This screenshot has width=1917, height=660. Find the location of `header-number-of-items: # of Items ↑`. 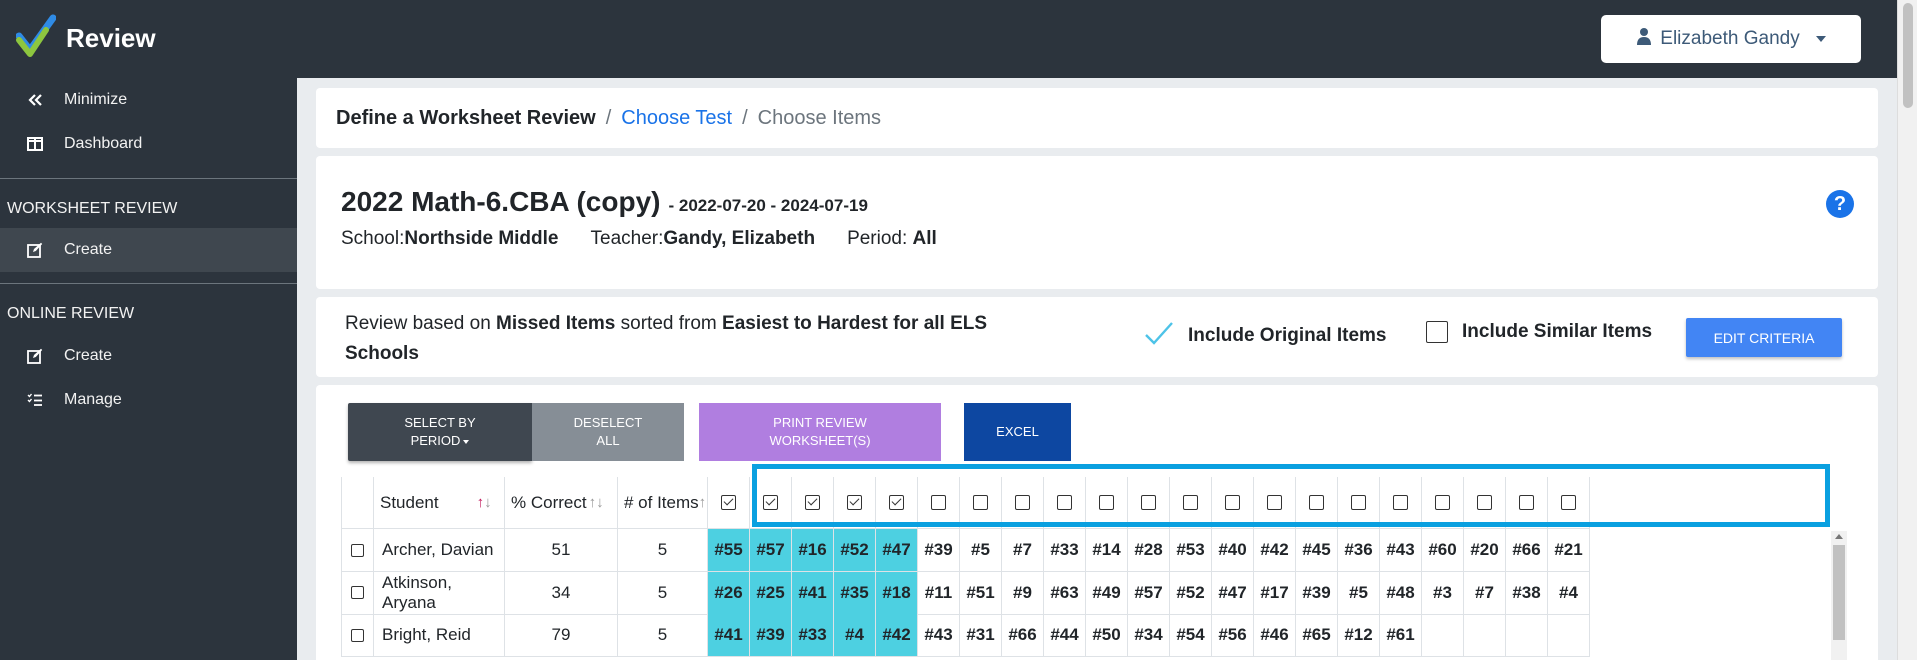

header-number-of-items: # of Items ↑ is located at coordinates (663, 503).